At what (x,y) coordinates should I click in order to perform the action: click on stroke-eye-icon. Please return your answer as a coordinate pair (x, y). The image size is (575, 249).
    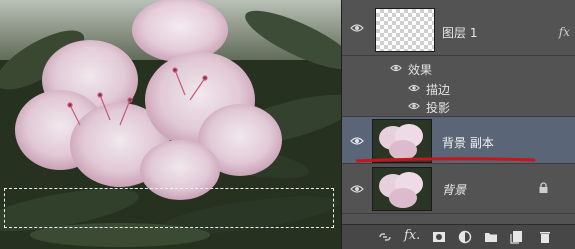
    Looking at the image, I should click on (414, 88).